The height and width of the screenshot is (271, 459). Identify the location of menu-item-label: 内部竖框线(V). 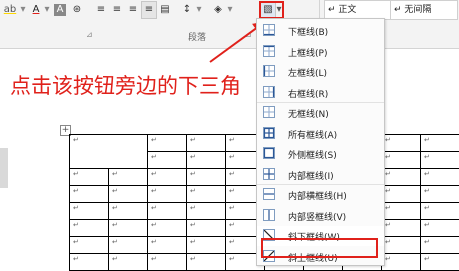
(317, 217).